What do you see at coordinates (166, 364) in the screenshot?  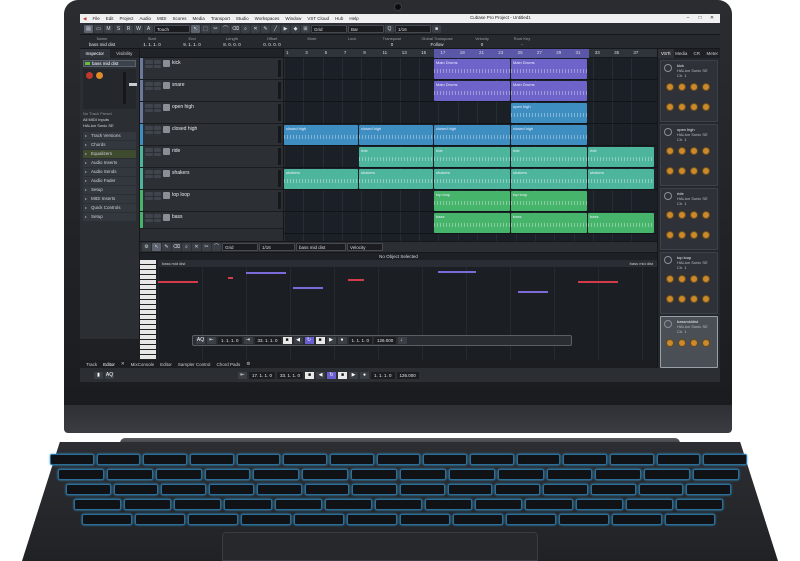 I see `tab-editor-2: Editor` at bounding box center [166, 364].